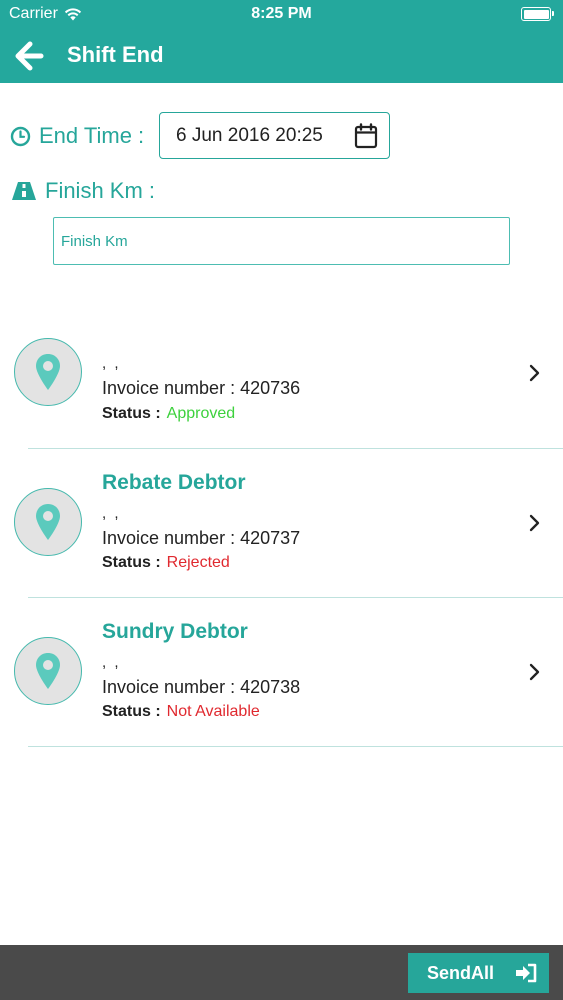  What do you see at coordinates (100, 190) in the screenshot?
I see `finish-km-label: Finish Km :` at bounding box center [100, 190].